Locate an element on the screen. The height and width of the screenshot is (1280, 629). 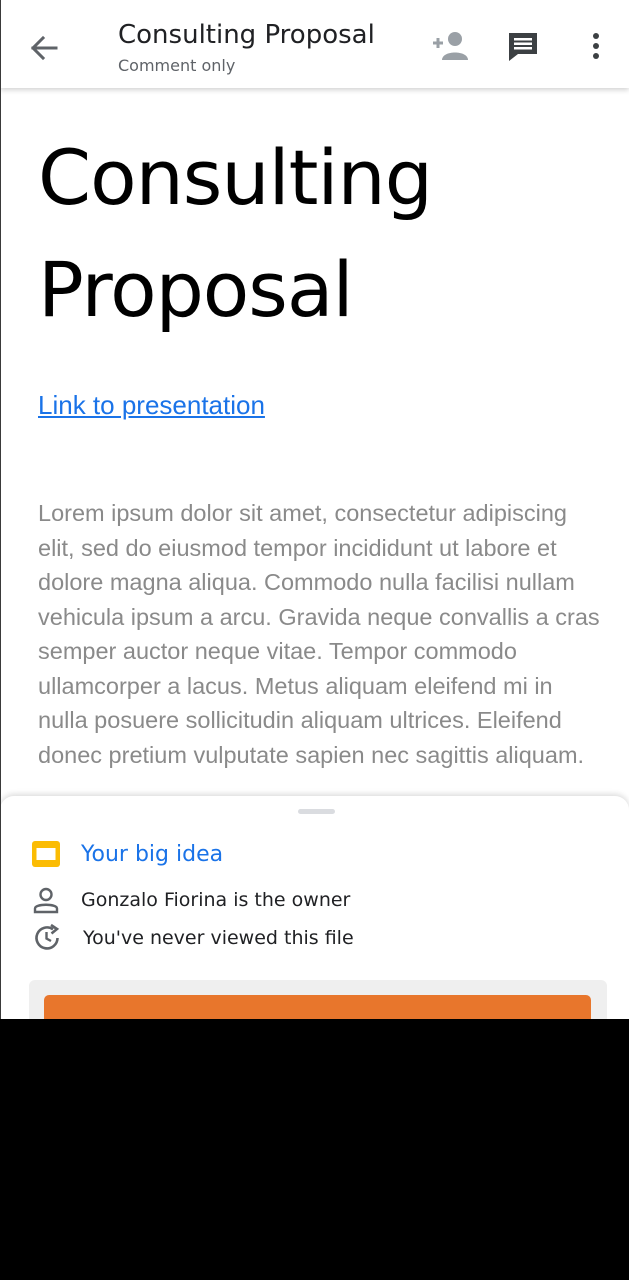
heading-line-2: Proposal is located at coordinates (196, 289).